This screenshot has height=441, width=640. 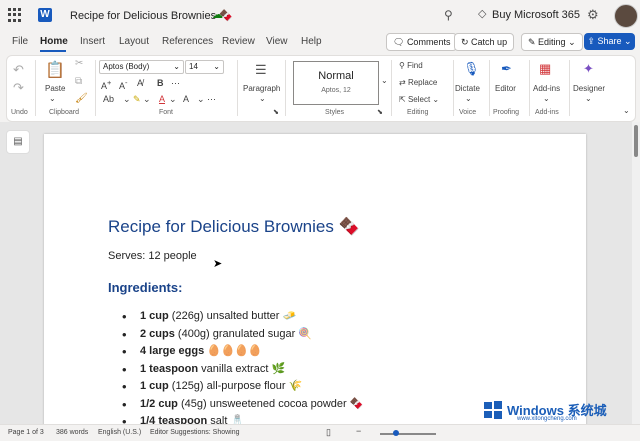 What do you see at coordinates (162, 99) in the screenshot?
I see `font-color-icon: A` at bounding box center [162, 99].